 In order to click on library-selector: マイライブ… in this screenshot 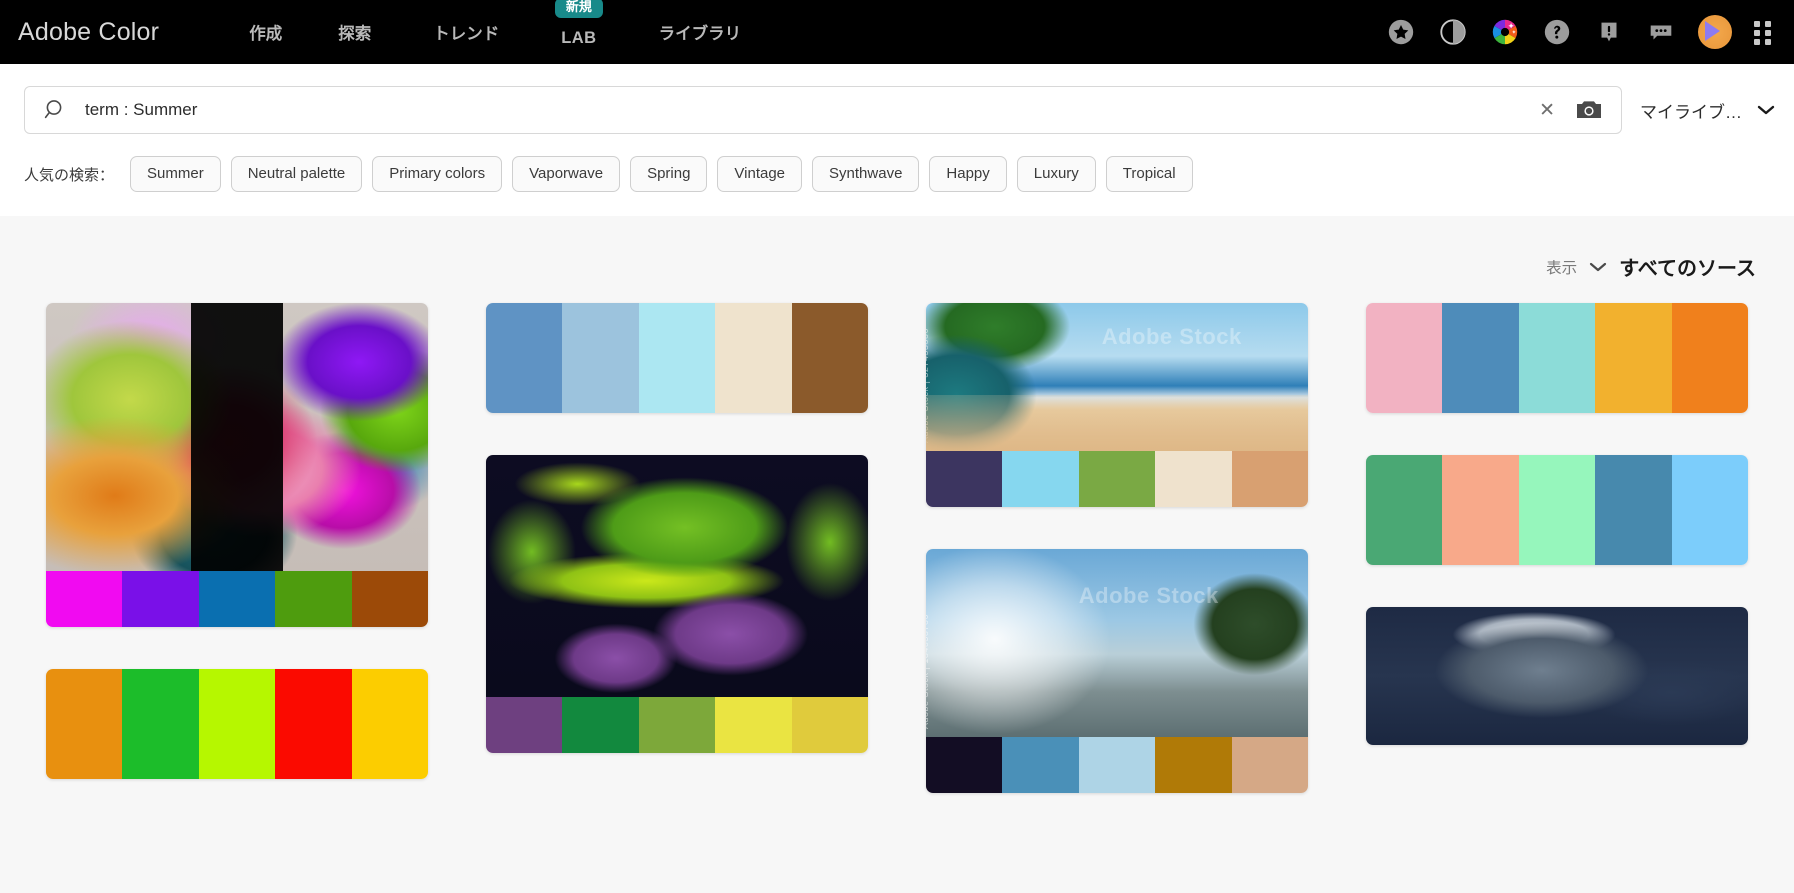, I will do `click(1708, 110)`.